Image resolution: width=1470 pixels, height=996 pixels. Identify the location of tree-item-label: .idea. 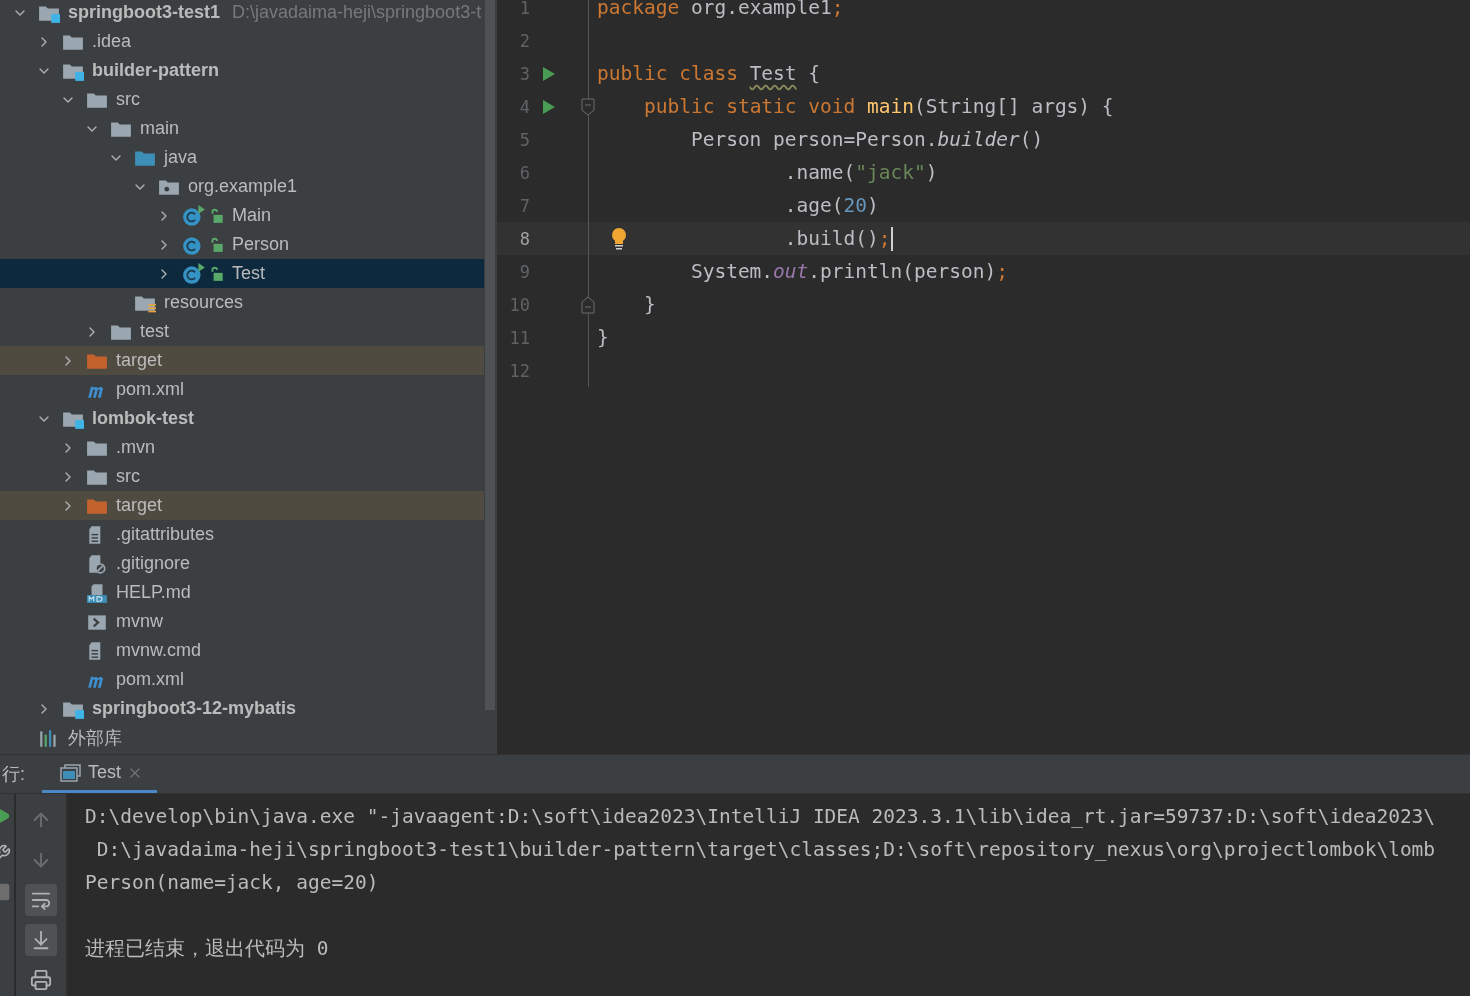
(112, 41).